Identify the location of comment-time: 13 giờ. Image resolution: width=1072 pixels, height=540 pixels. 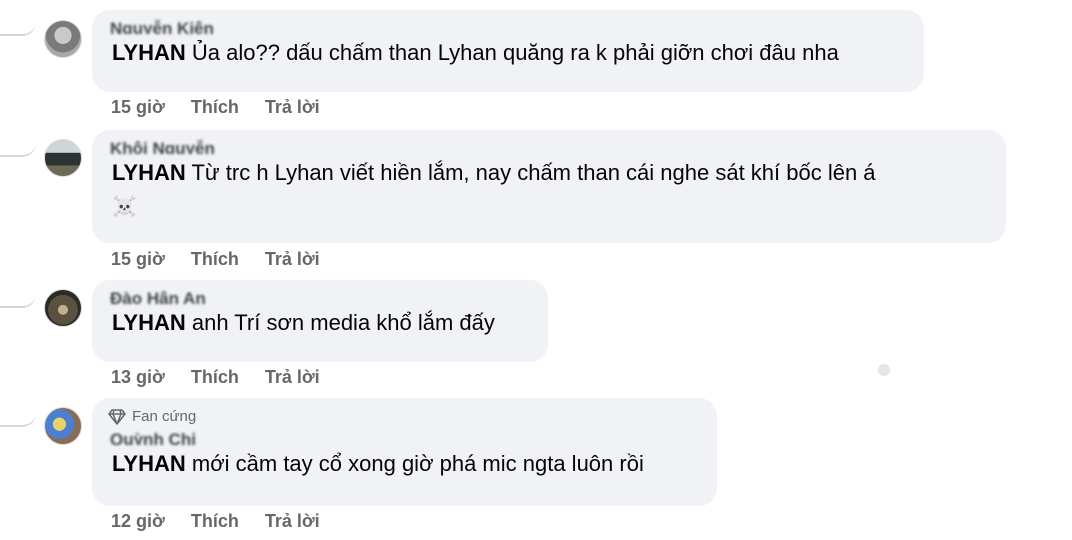
(138, 377).